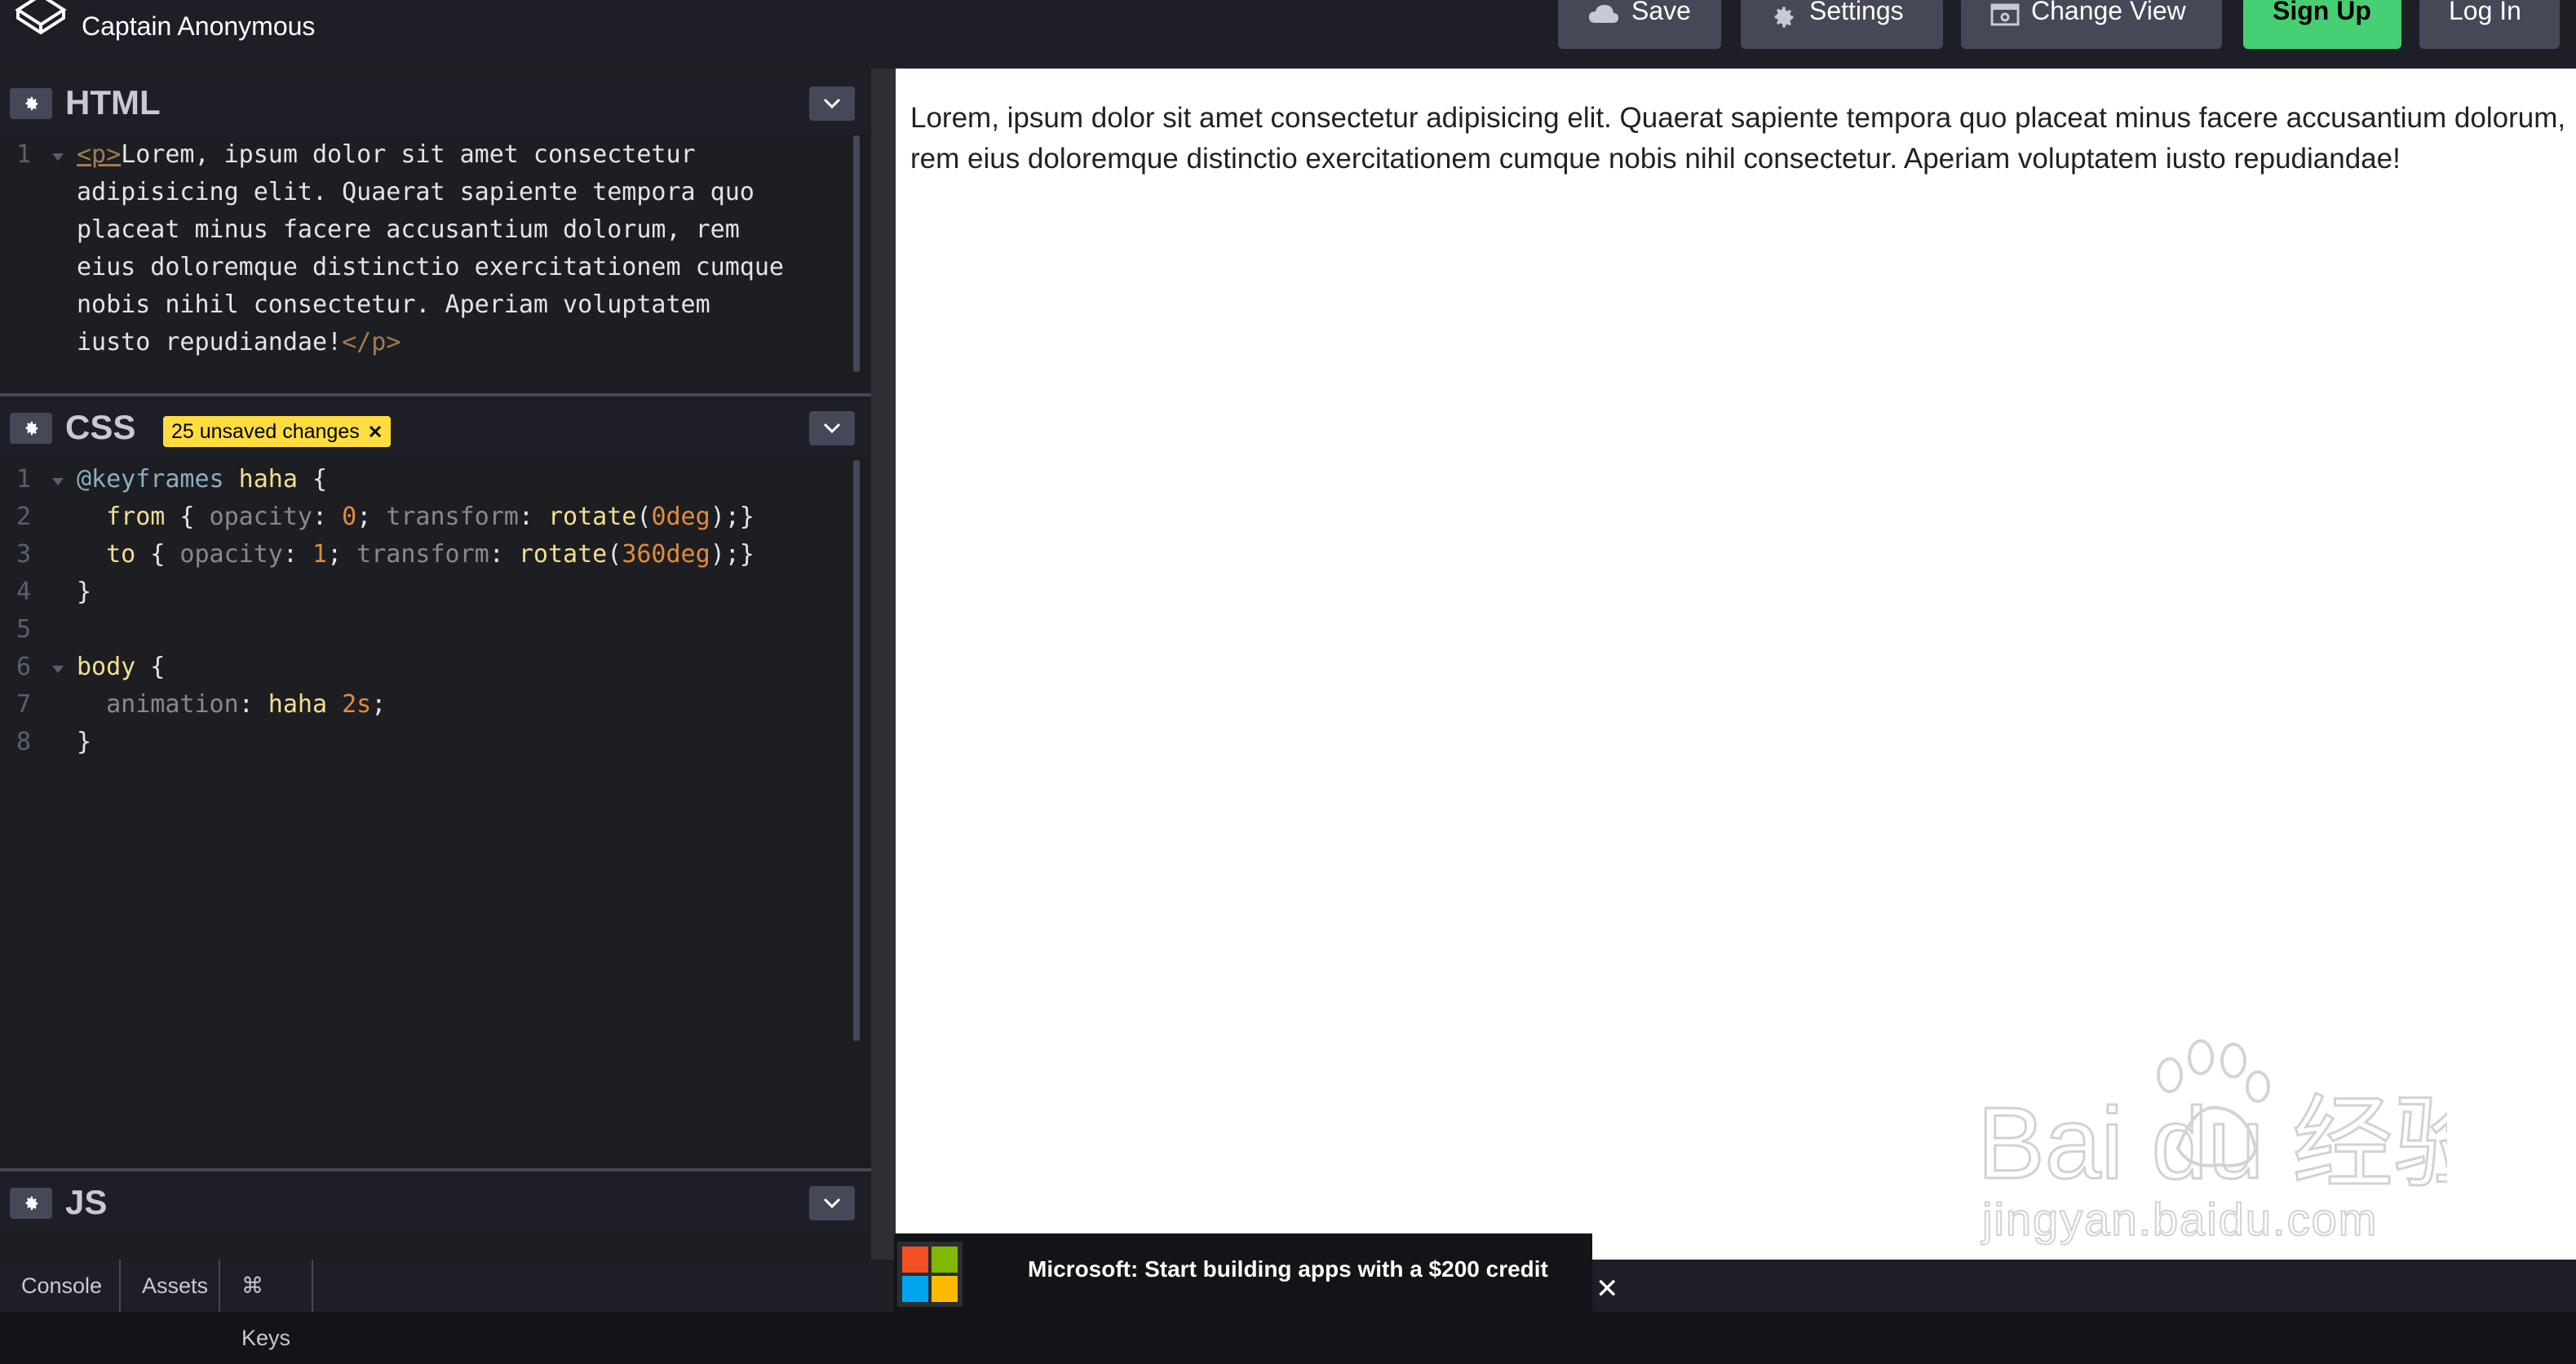 The height and width of the screenshot is (1364, 2576). I want to click on log-in-button: Log In, so click(2489, 24).